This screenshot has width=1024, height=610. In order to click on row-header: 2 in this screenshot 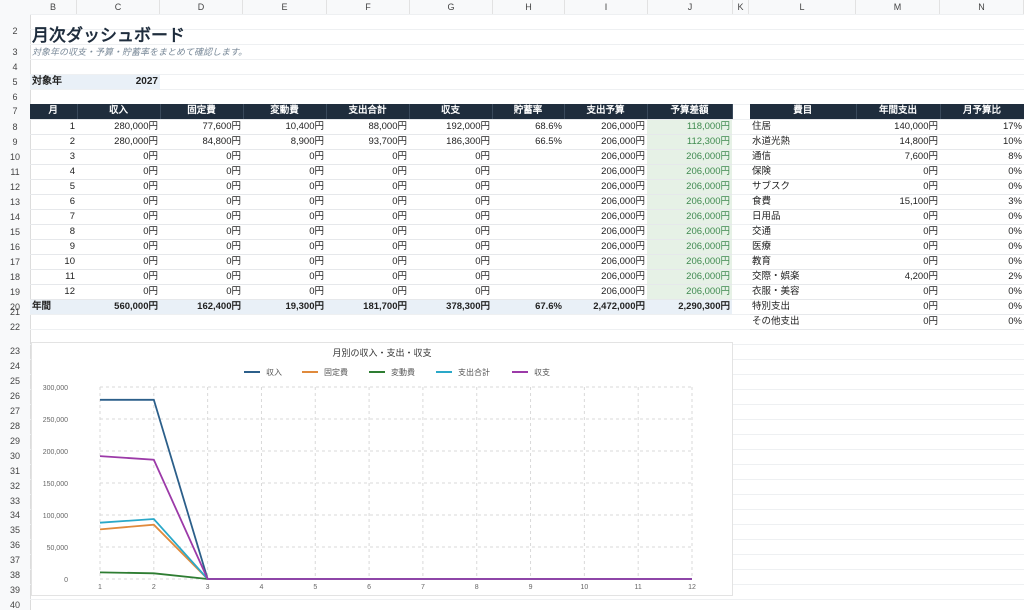, I will do `click(15, 31)`.